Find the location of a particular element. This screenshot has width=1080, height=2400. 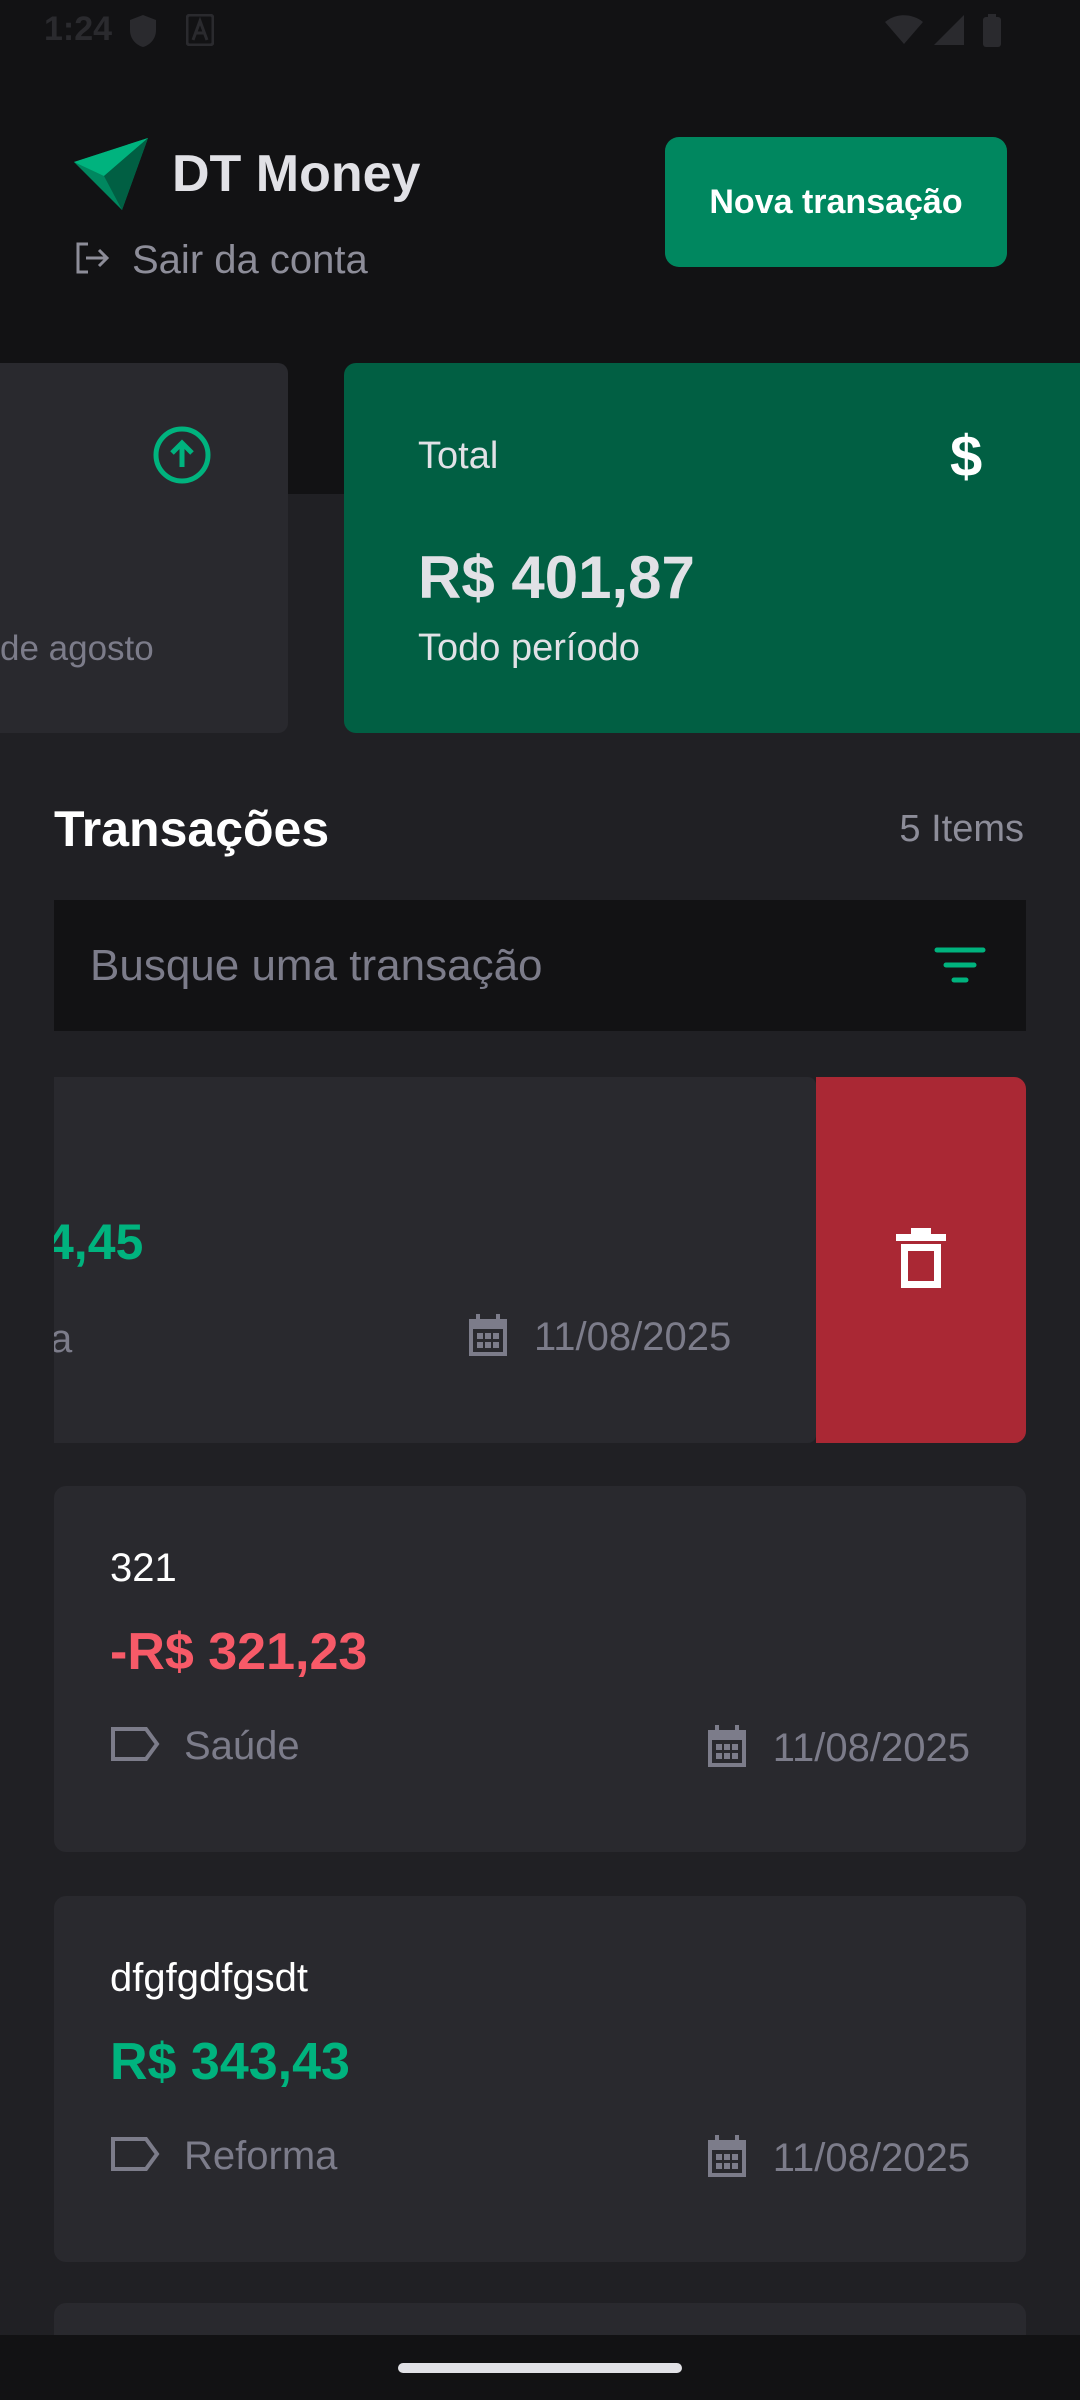

transactions-title: Transações is located at coordinates (192, 829).